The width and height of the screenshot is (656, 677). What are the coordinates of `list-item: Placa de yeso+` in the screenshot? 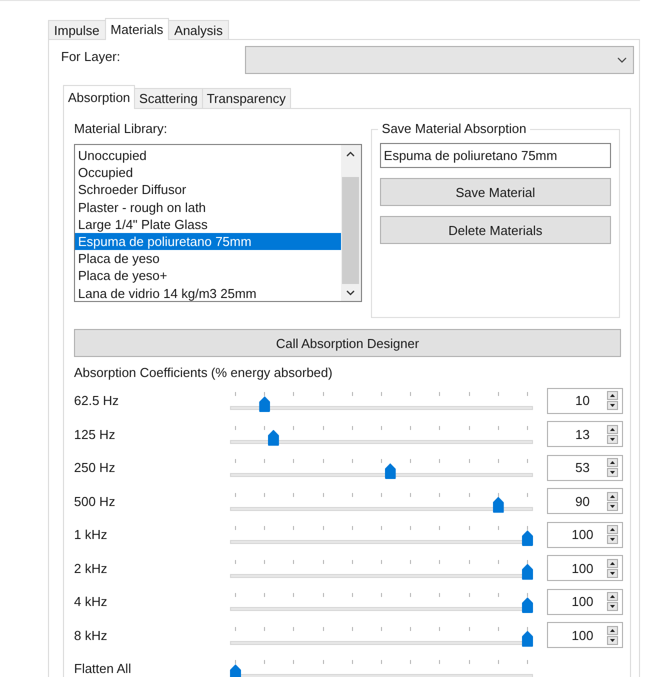 It's located at (208, 275).